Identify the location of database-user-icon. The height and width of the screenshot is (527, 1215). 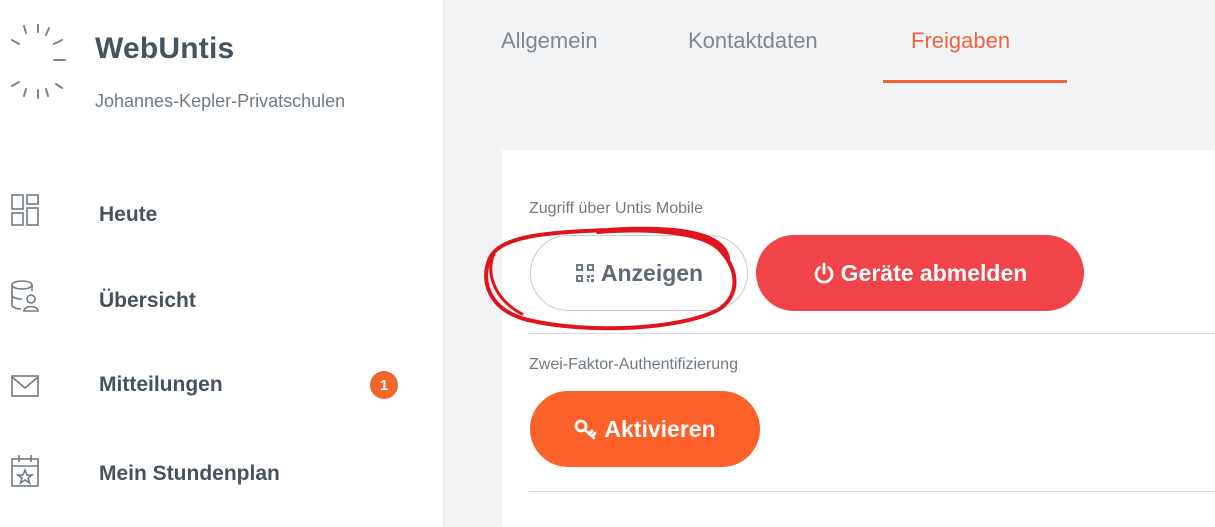
(25, 296).